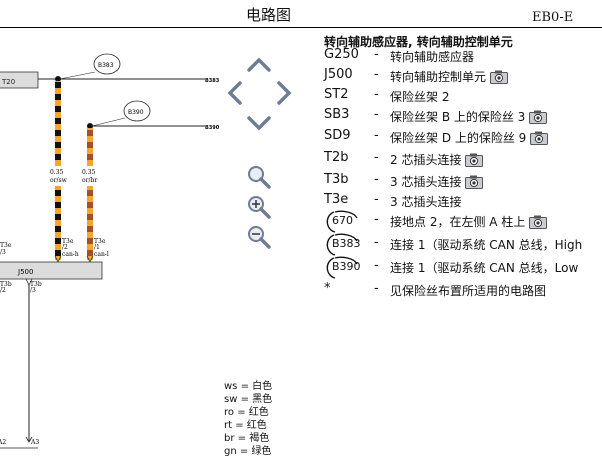 The height and width of the screenshot is (458, 602). I want to click on color-abbr: br, so click(229, 438).